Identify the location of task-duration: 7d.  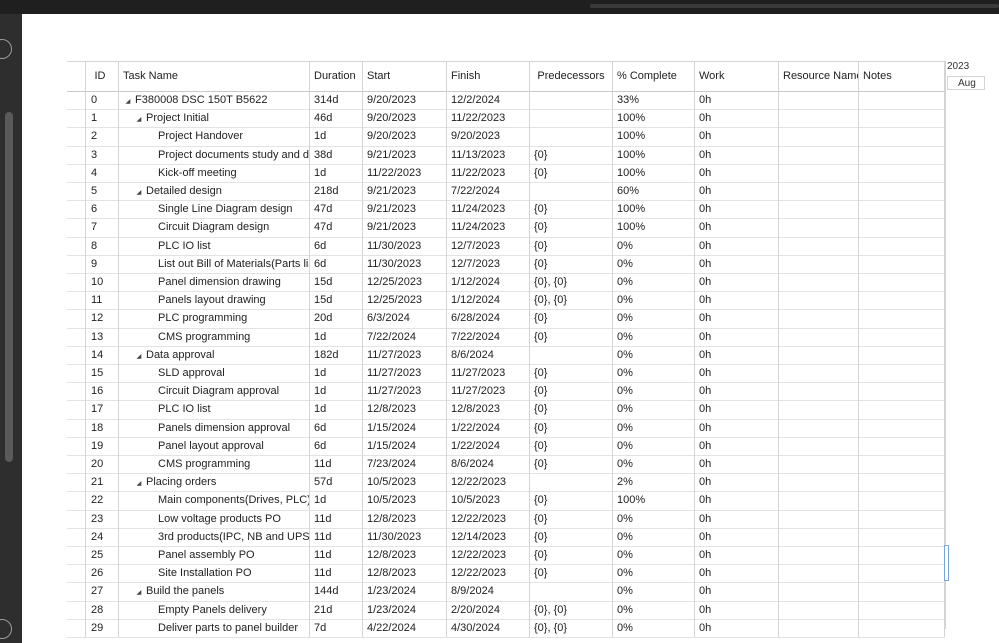
(336, 627).